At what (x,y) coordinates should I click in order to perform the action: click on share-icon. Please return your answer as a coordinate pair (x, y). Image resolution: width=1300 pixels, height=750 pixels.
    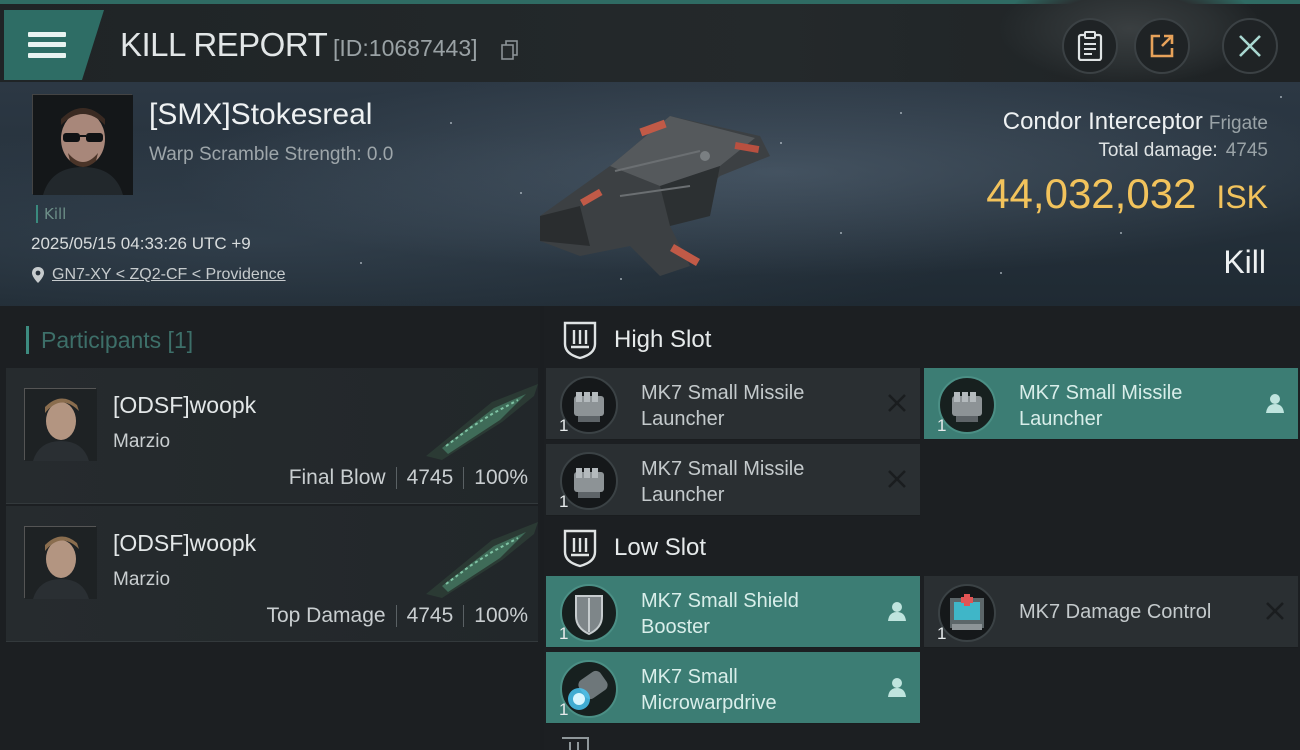
    Looking at the image, I should click on (1162, 46).